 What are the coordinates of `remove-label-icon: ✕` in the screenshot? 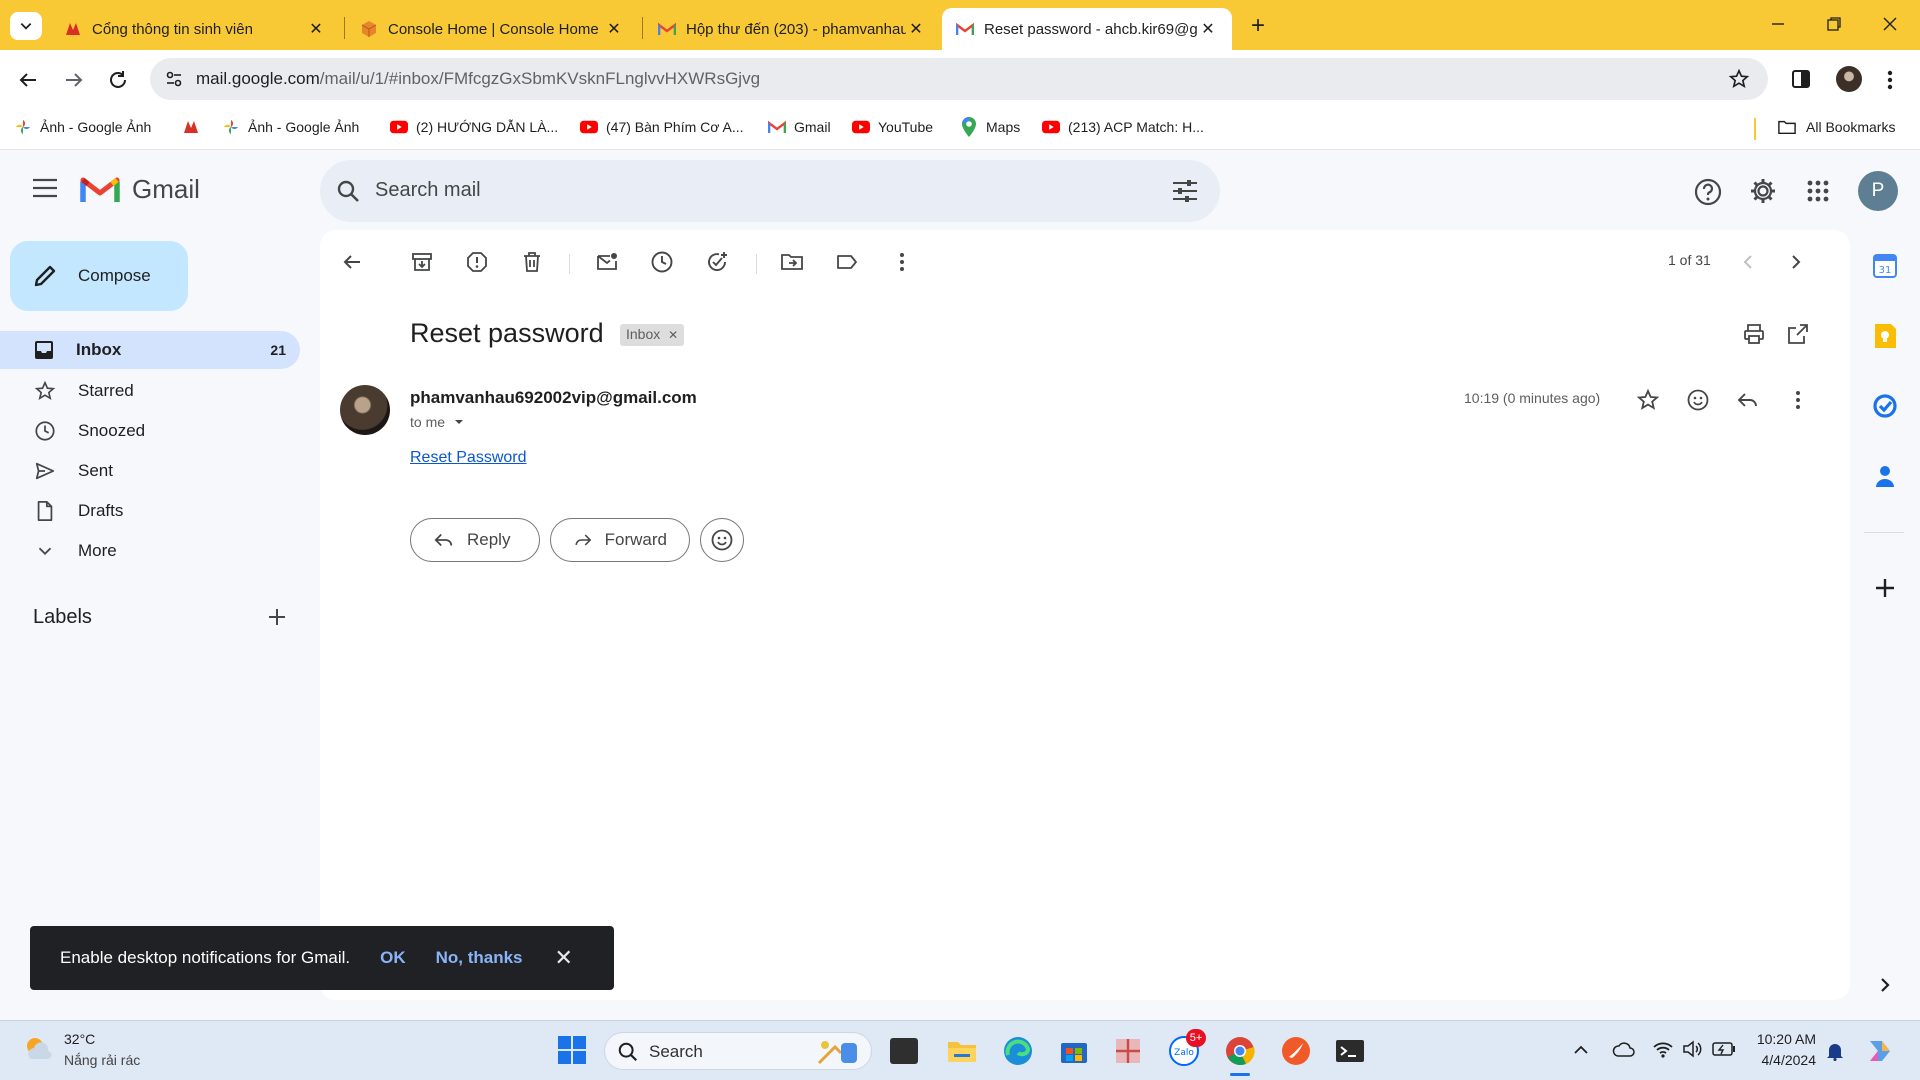 It's located at (673, 335).